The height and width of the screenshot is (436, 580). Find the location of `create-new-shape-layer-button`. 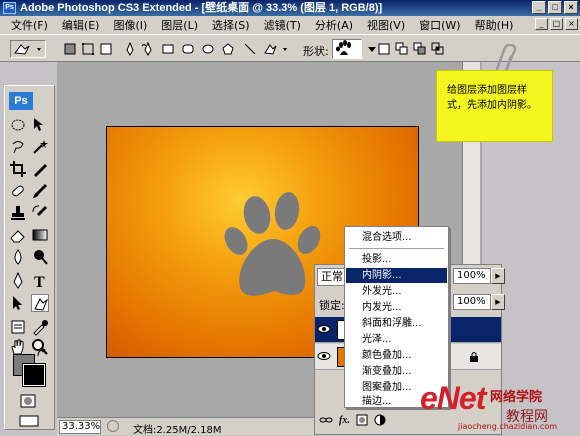

create-new-shape-layer-button is located at coordinates (384, 49).